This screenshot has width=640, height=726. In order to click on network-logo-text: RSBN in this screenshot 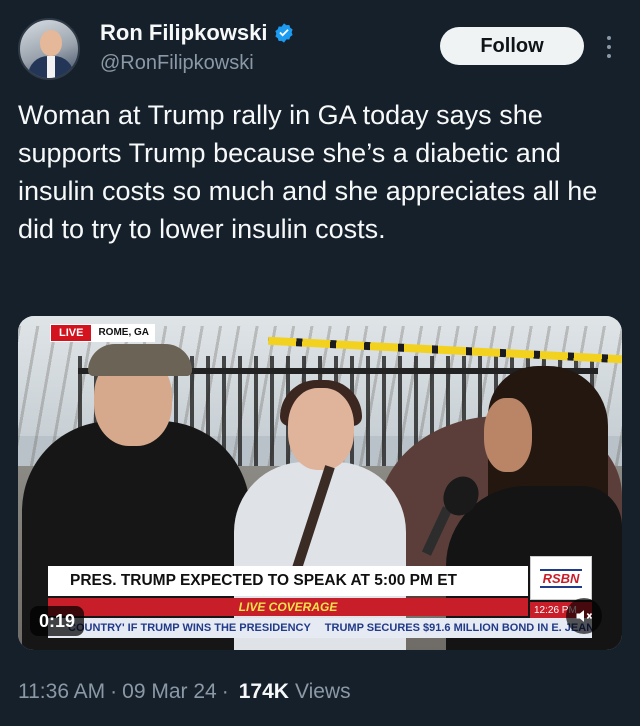, I will do `click(561, 578)`.